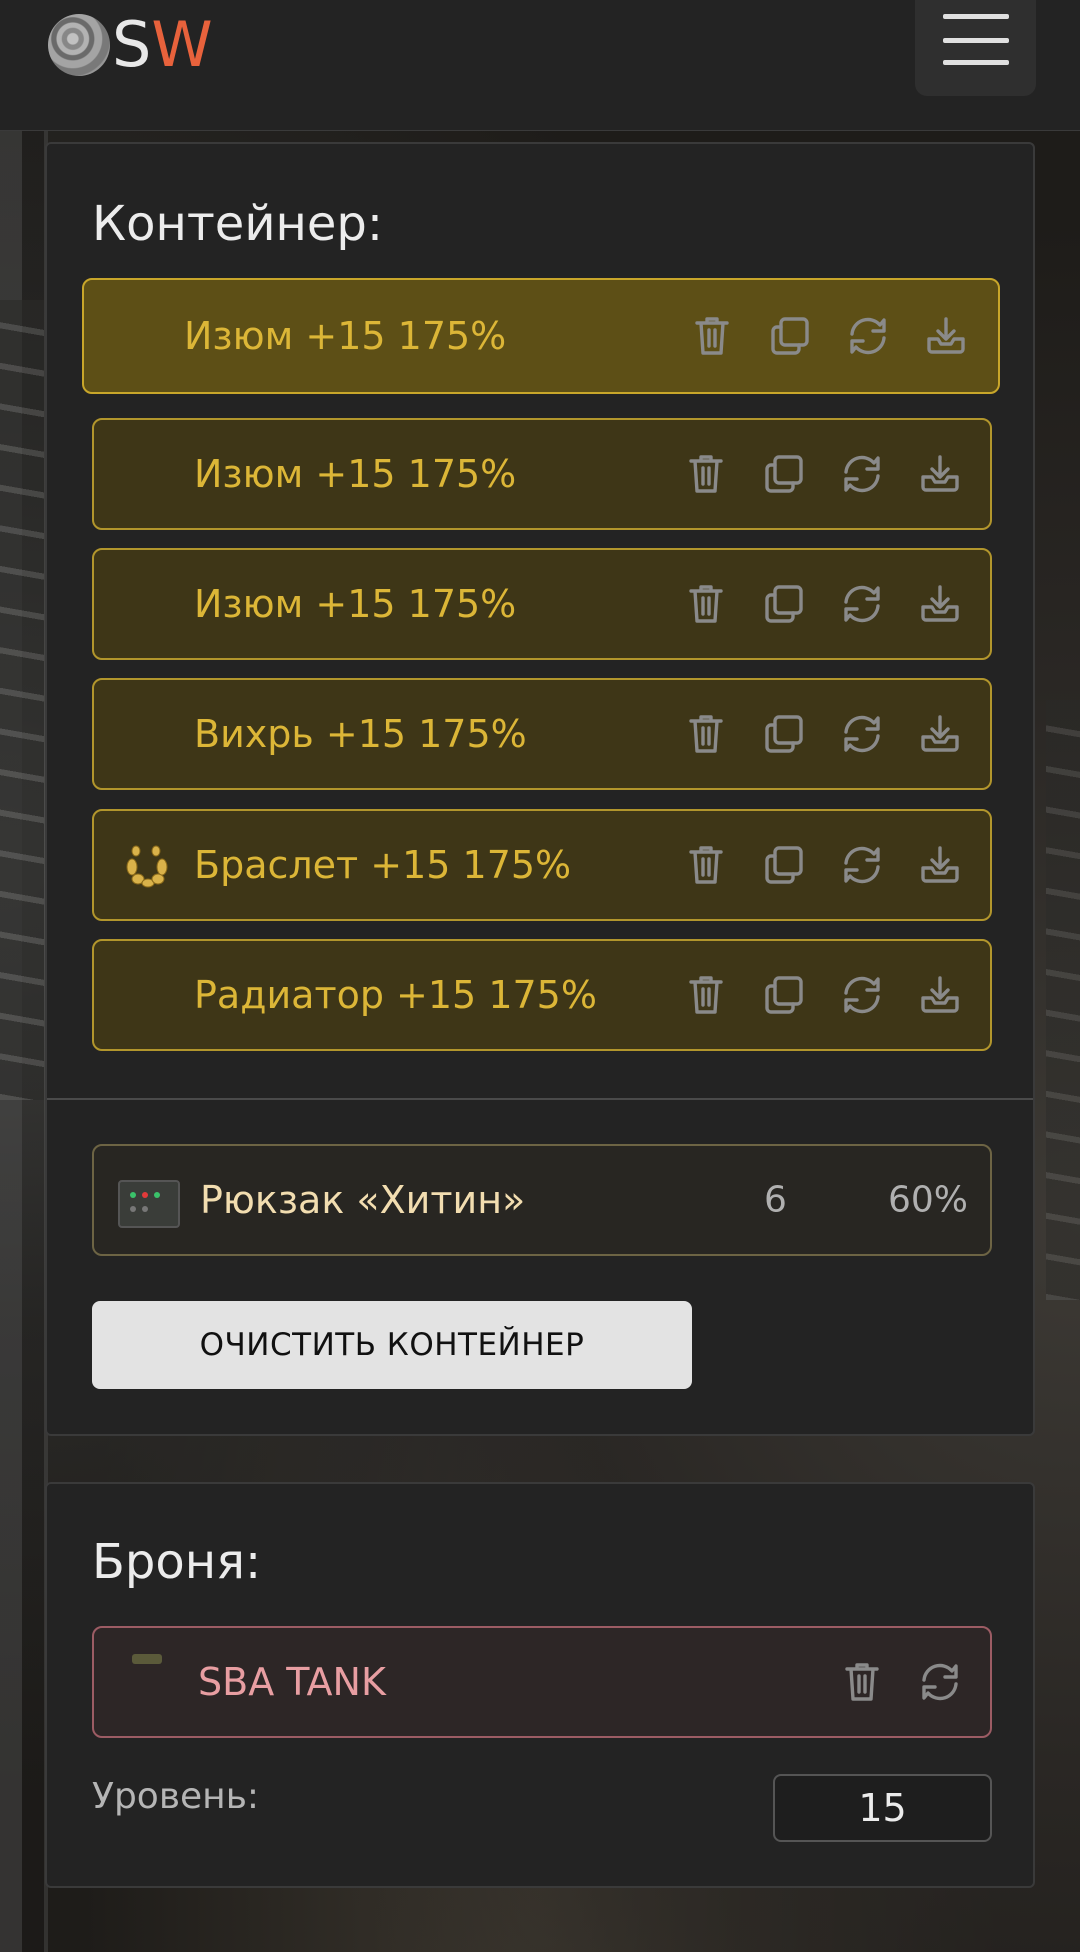  I want to click on container-item: Радиатор +15 175%, so click(542, 995).